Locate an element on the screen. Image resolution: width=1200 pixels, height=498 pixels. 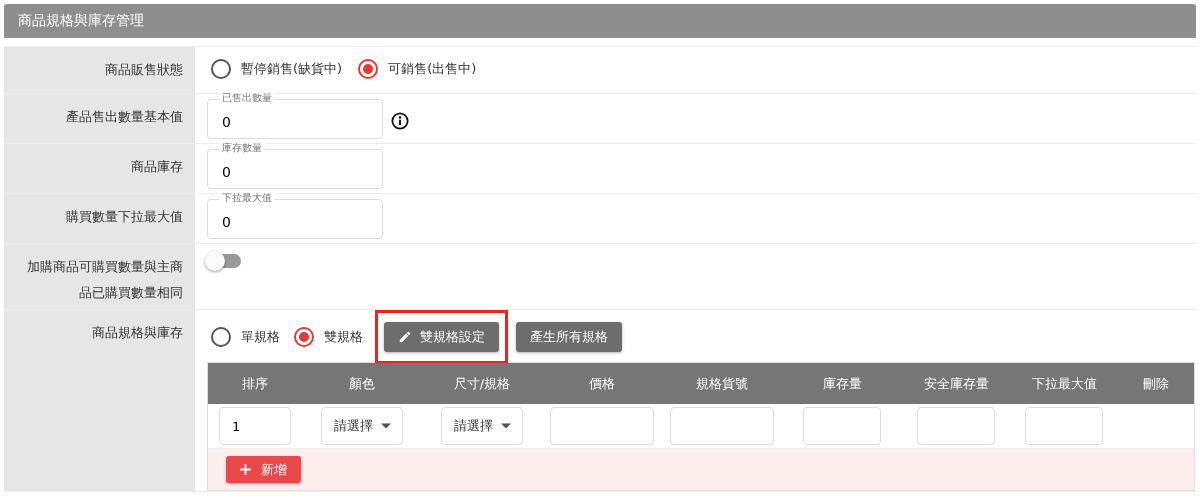
radio-label: 雙規格 is located at coordinates (343, 337).